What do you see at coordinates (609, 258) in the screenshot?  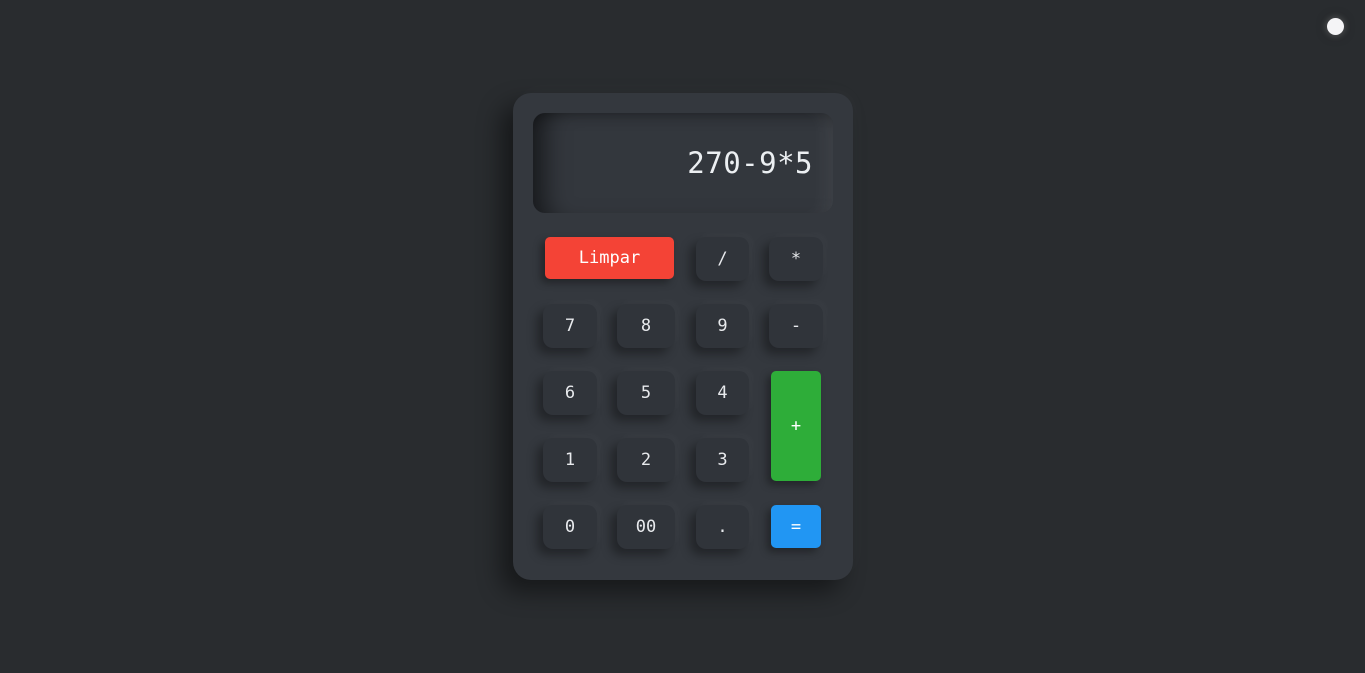 I see `clear-button: Limpar` at bounding box center [609, 258].